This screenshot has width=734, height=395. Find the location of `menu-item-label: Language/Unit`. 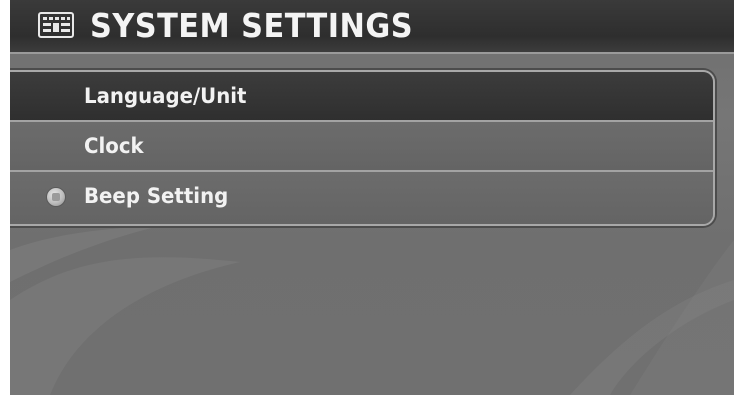

menu-item-label: Language/Unit is located at coordinates (165, 96).